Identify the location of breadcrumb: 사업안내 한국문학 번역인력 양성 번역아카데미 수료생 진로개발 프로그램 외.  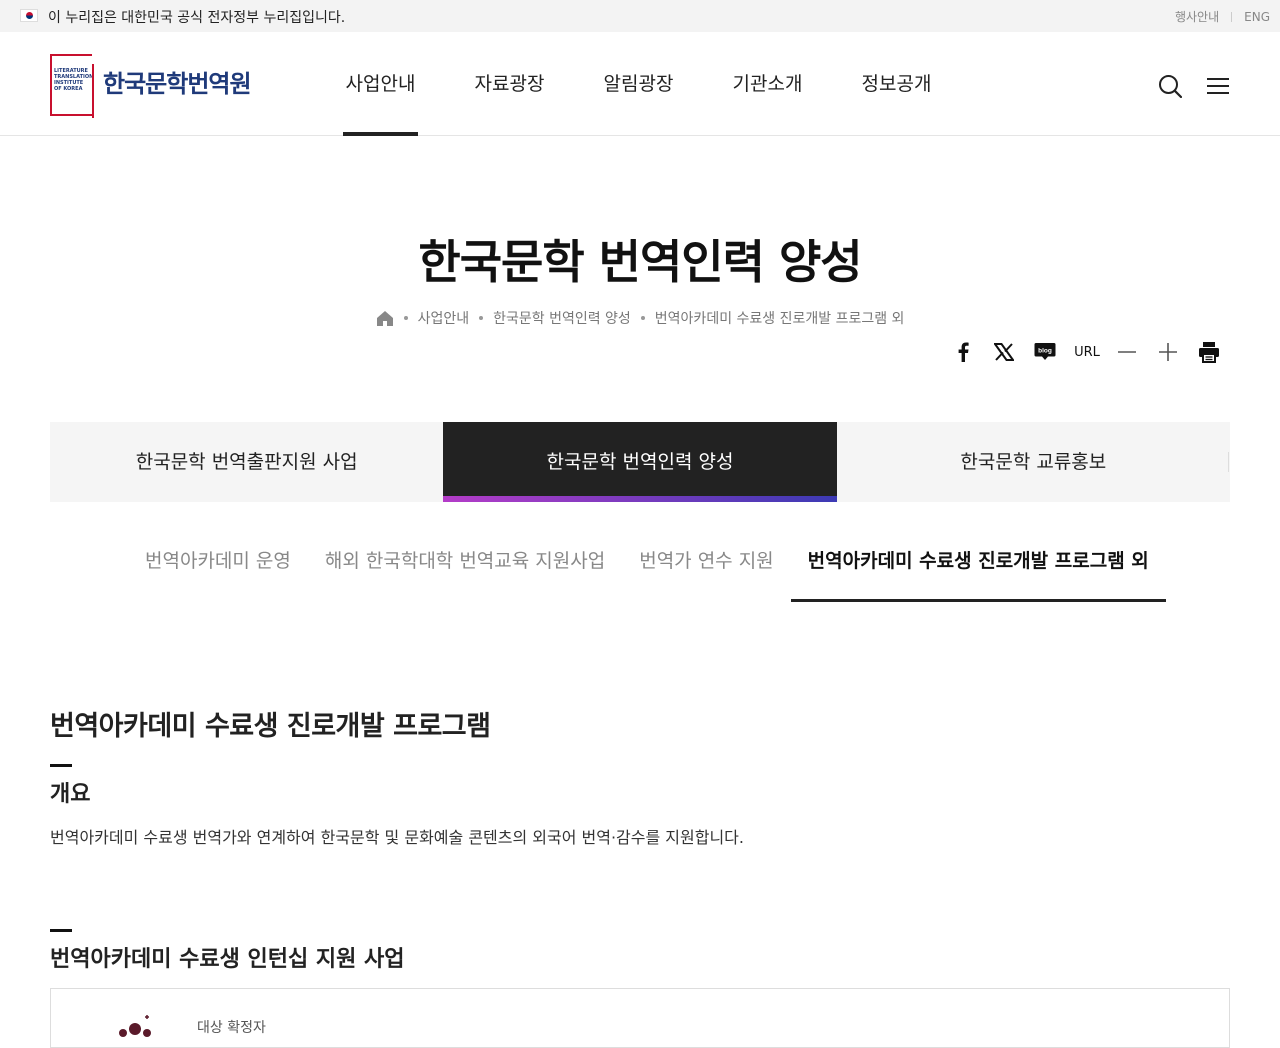
(640, 318).